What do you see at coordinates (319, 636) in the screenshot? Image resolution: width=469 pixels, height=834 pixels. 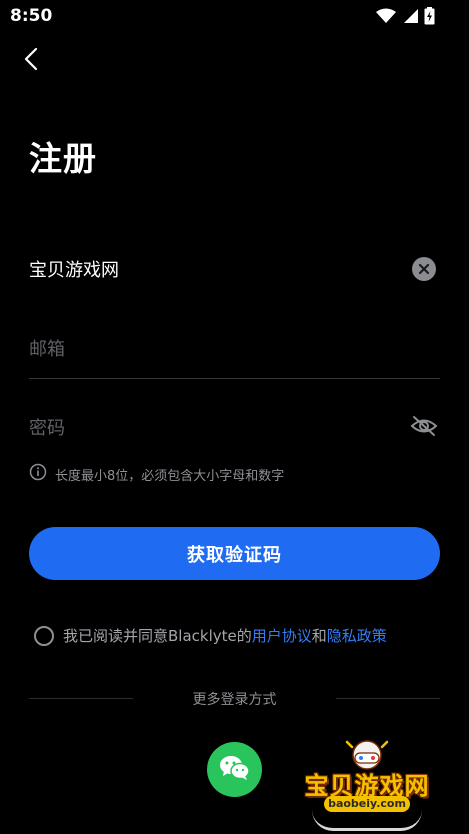 I see `agreement-conjunction: 和` at bounding box center [319, 636].